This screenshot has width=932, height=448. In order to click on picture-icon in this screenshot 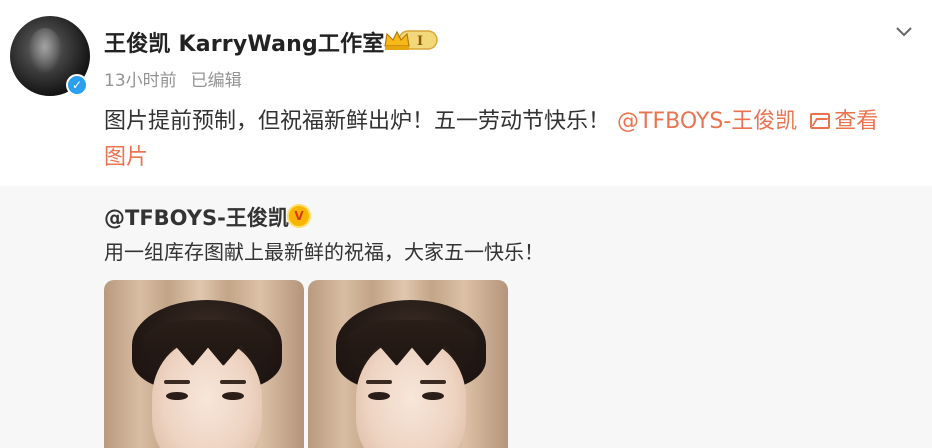, I will do `click(820, 121)`.